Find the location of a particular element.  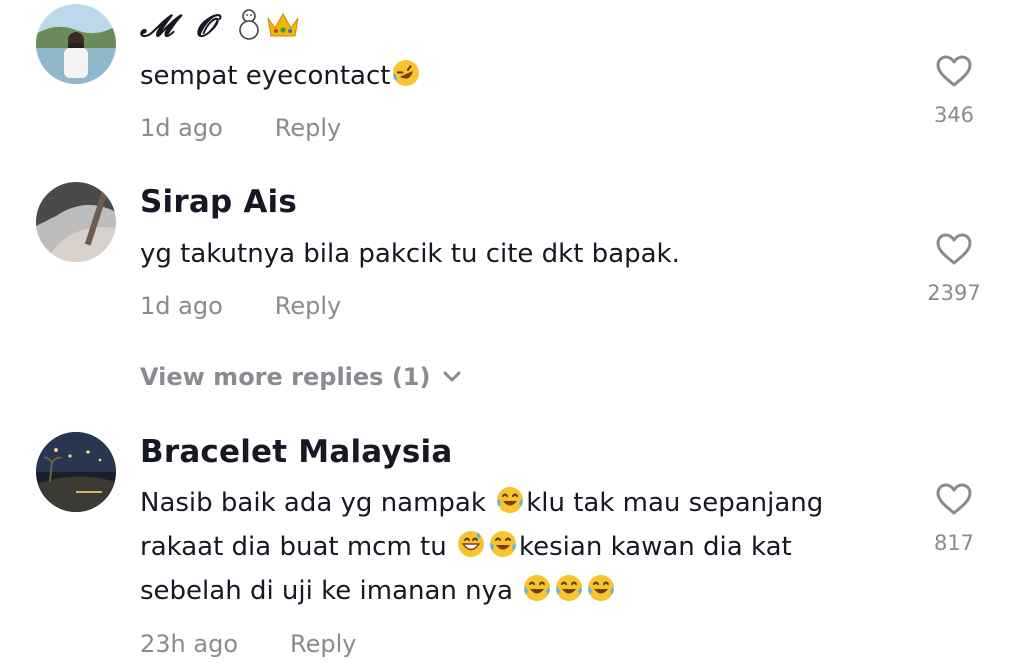

like-control: 346 is located at coordinates (954, 90).